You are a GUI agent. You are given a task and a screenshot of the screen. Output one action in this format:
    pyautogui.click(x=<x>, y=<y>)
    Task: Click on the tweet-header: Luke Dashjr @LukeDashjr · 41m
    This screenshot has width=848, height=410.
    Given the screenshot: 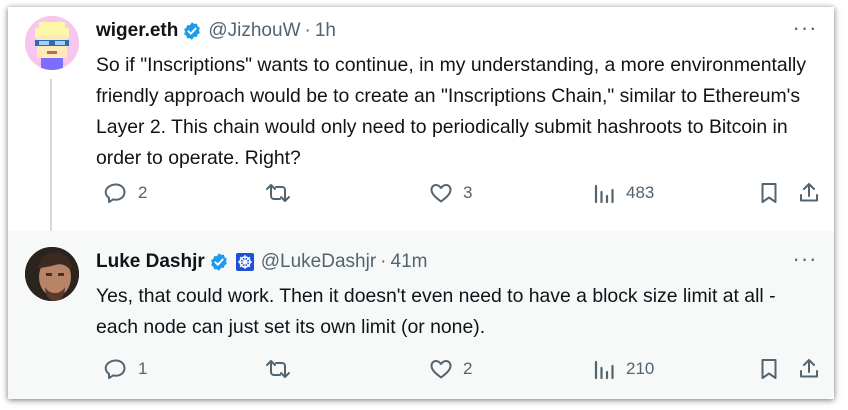 What is the action you would take?
    pyautogui.click(x=261, y=262)
    